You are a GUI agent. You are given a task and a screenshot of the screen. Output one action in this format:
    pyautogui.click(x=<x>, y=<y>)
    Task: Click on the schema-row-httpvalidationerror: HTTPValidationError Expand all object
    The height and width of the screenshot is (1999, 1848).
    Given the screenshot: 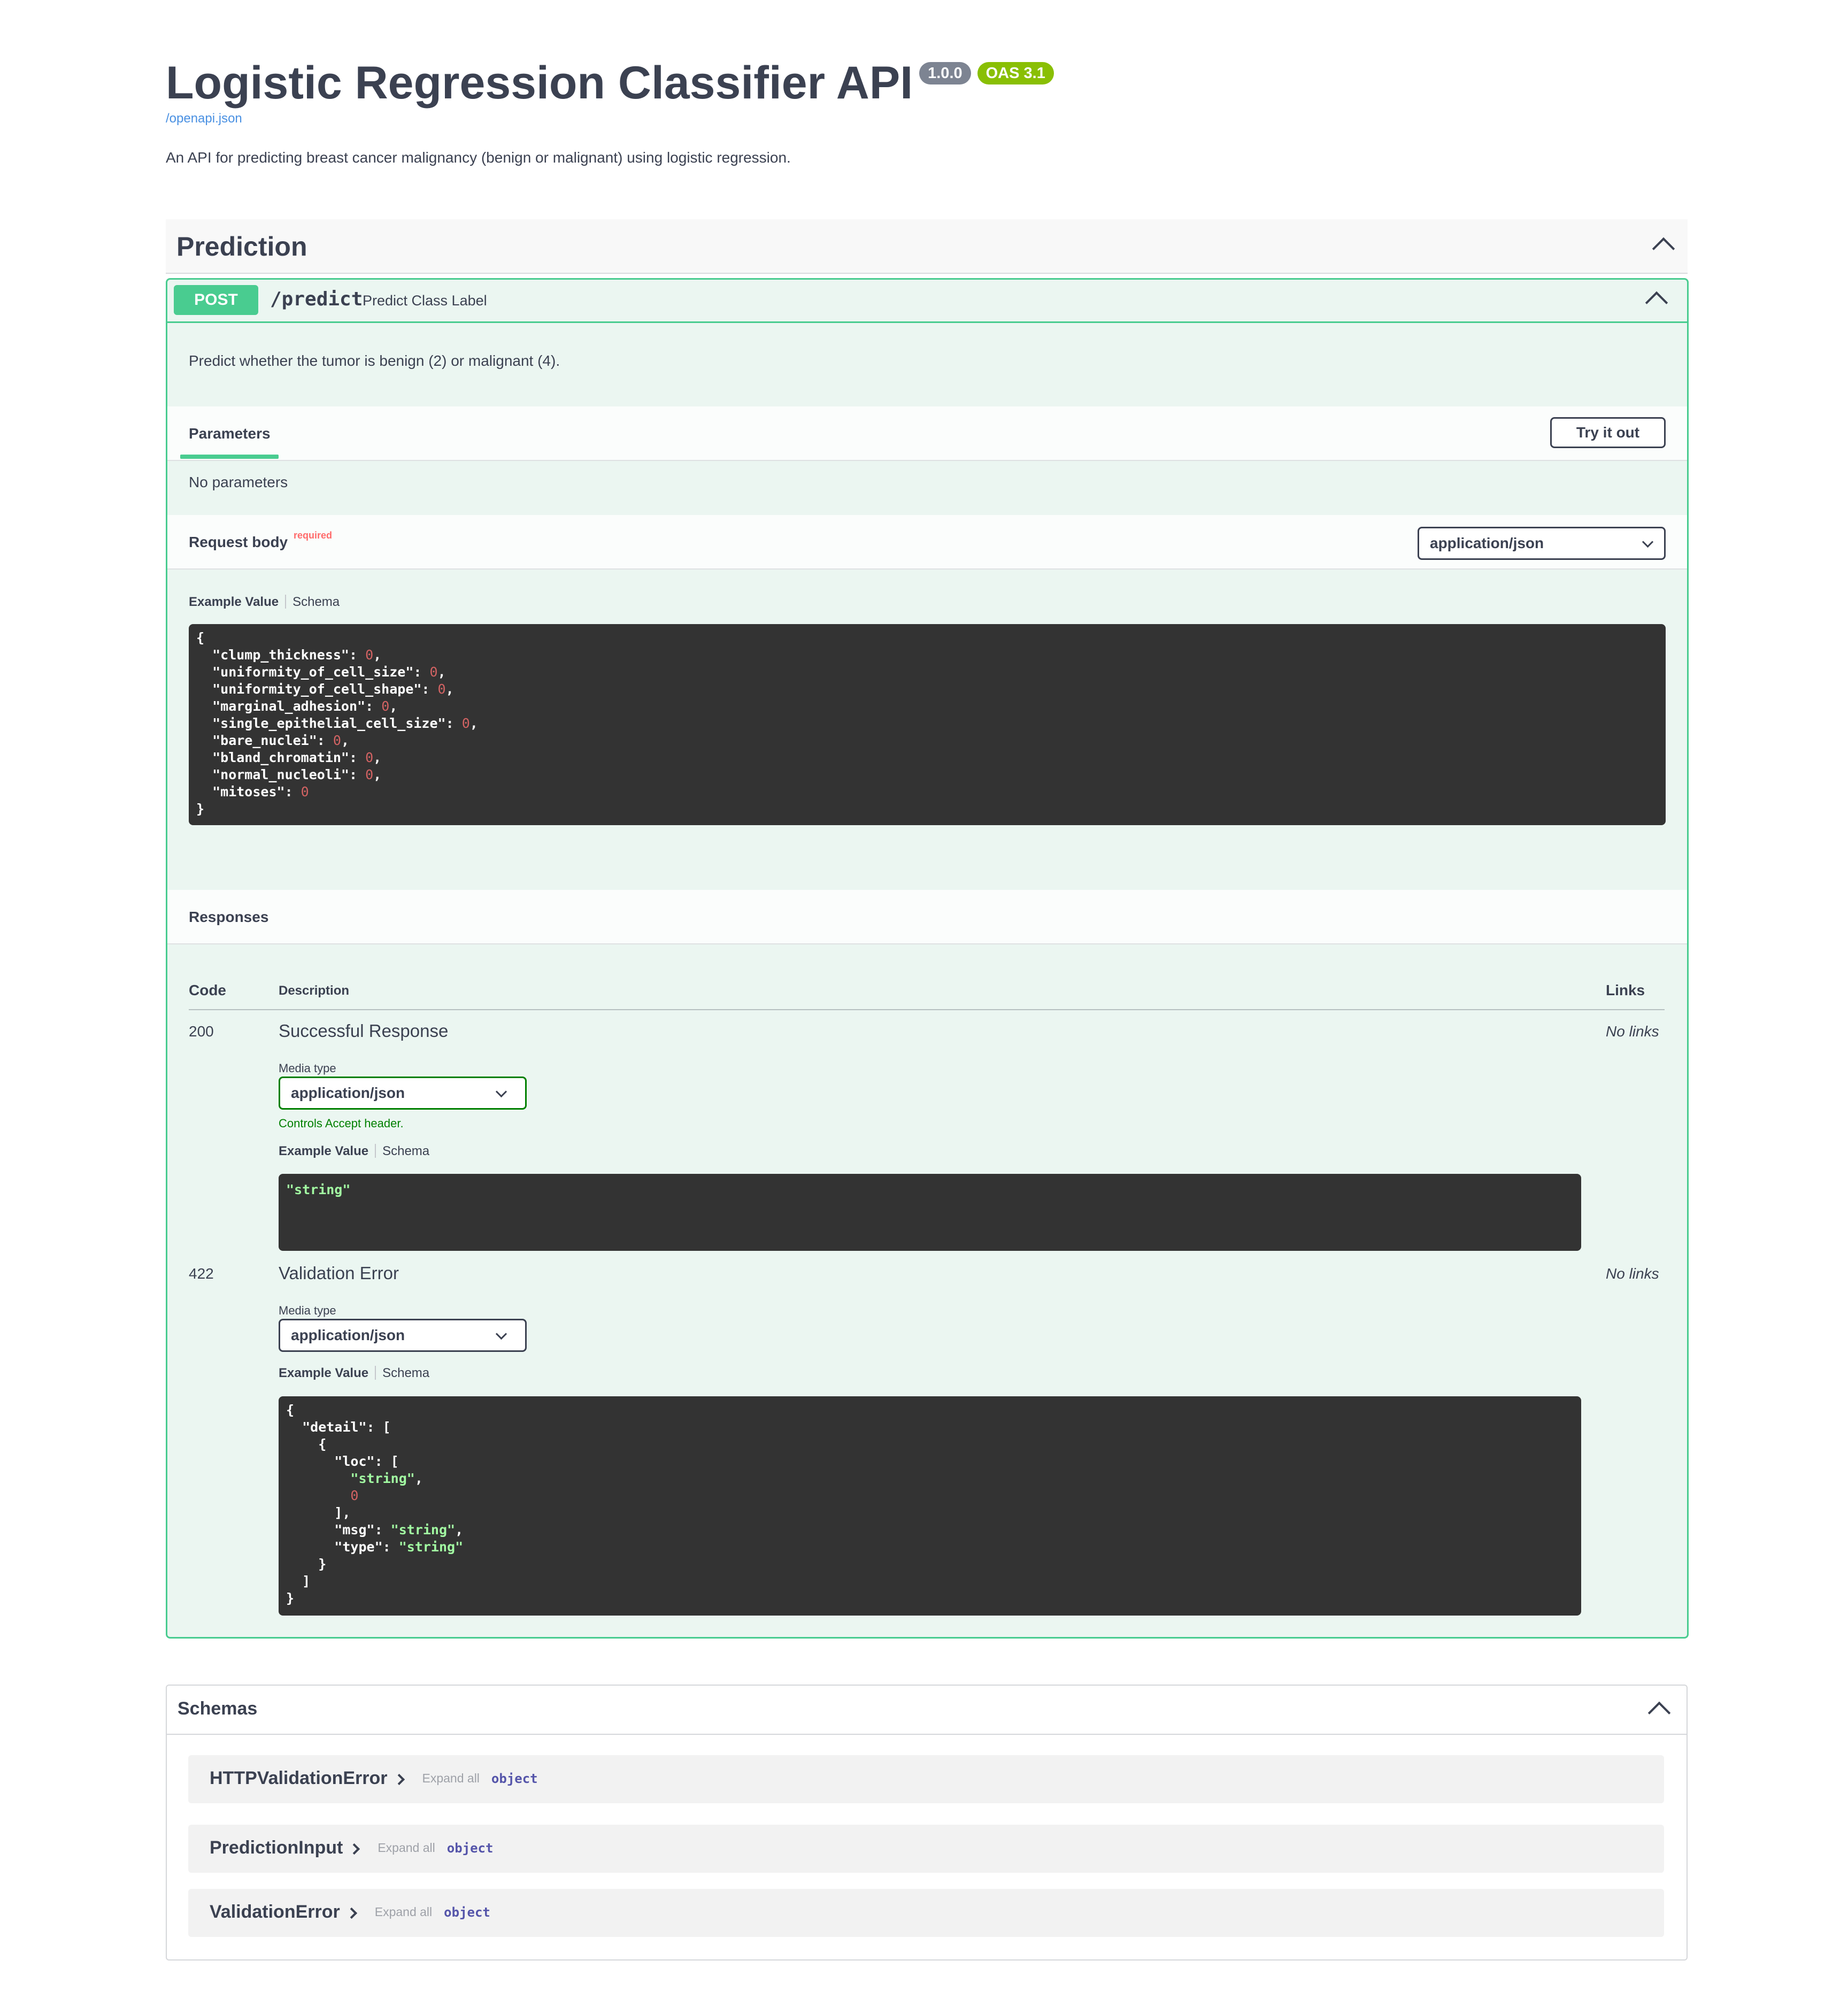 What is the action you would take?
    pyautogui.click(x=926, y=1779)
    